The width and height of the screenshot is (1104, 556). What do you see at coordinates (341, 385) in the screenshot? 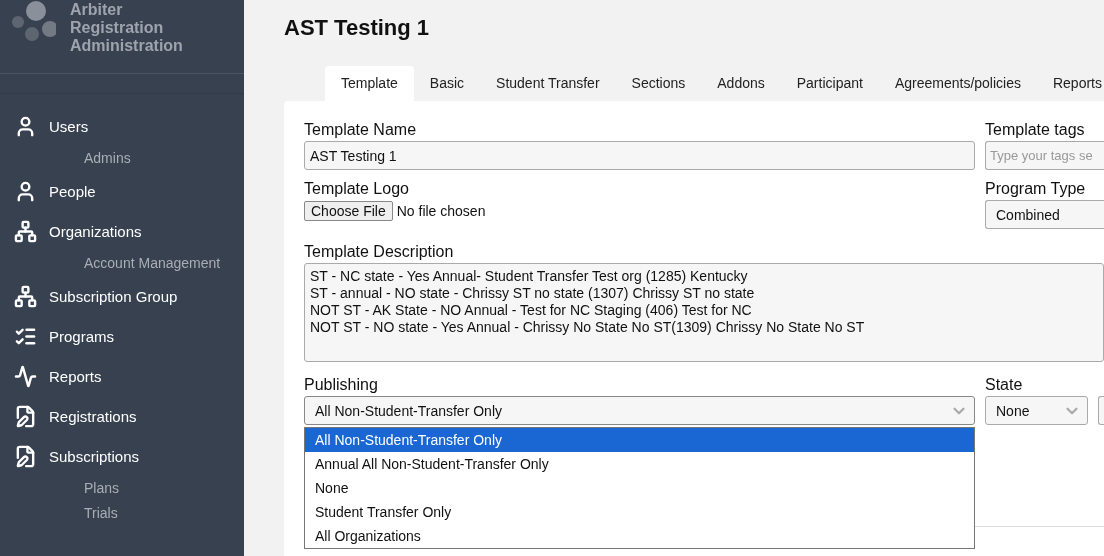
I see `field-label: Publishing` at bounding box center [341, 385].